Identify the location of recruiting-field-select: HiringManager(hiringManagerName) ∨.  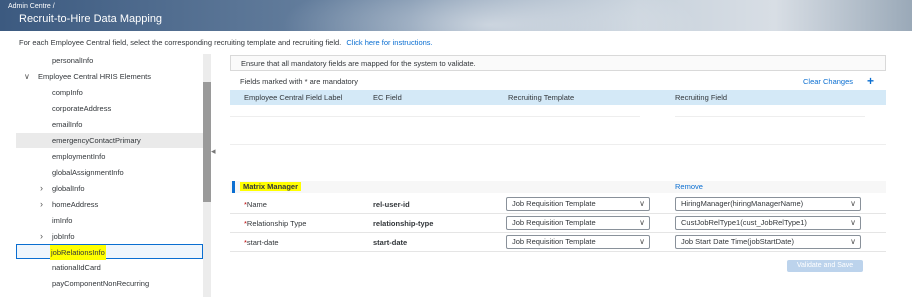
(768, 204).